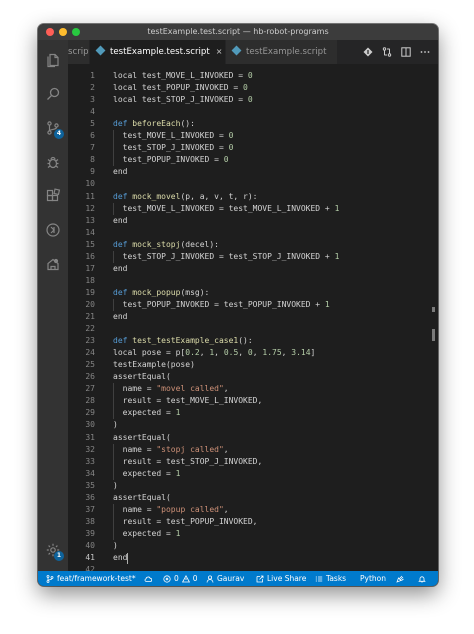 This screenshot has width=474, height=634. What do you see at coordinates (92, 148) in the screenshot?
I see `line-number: 7` at bounding box center [92, 148].